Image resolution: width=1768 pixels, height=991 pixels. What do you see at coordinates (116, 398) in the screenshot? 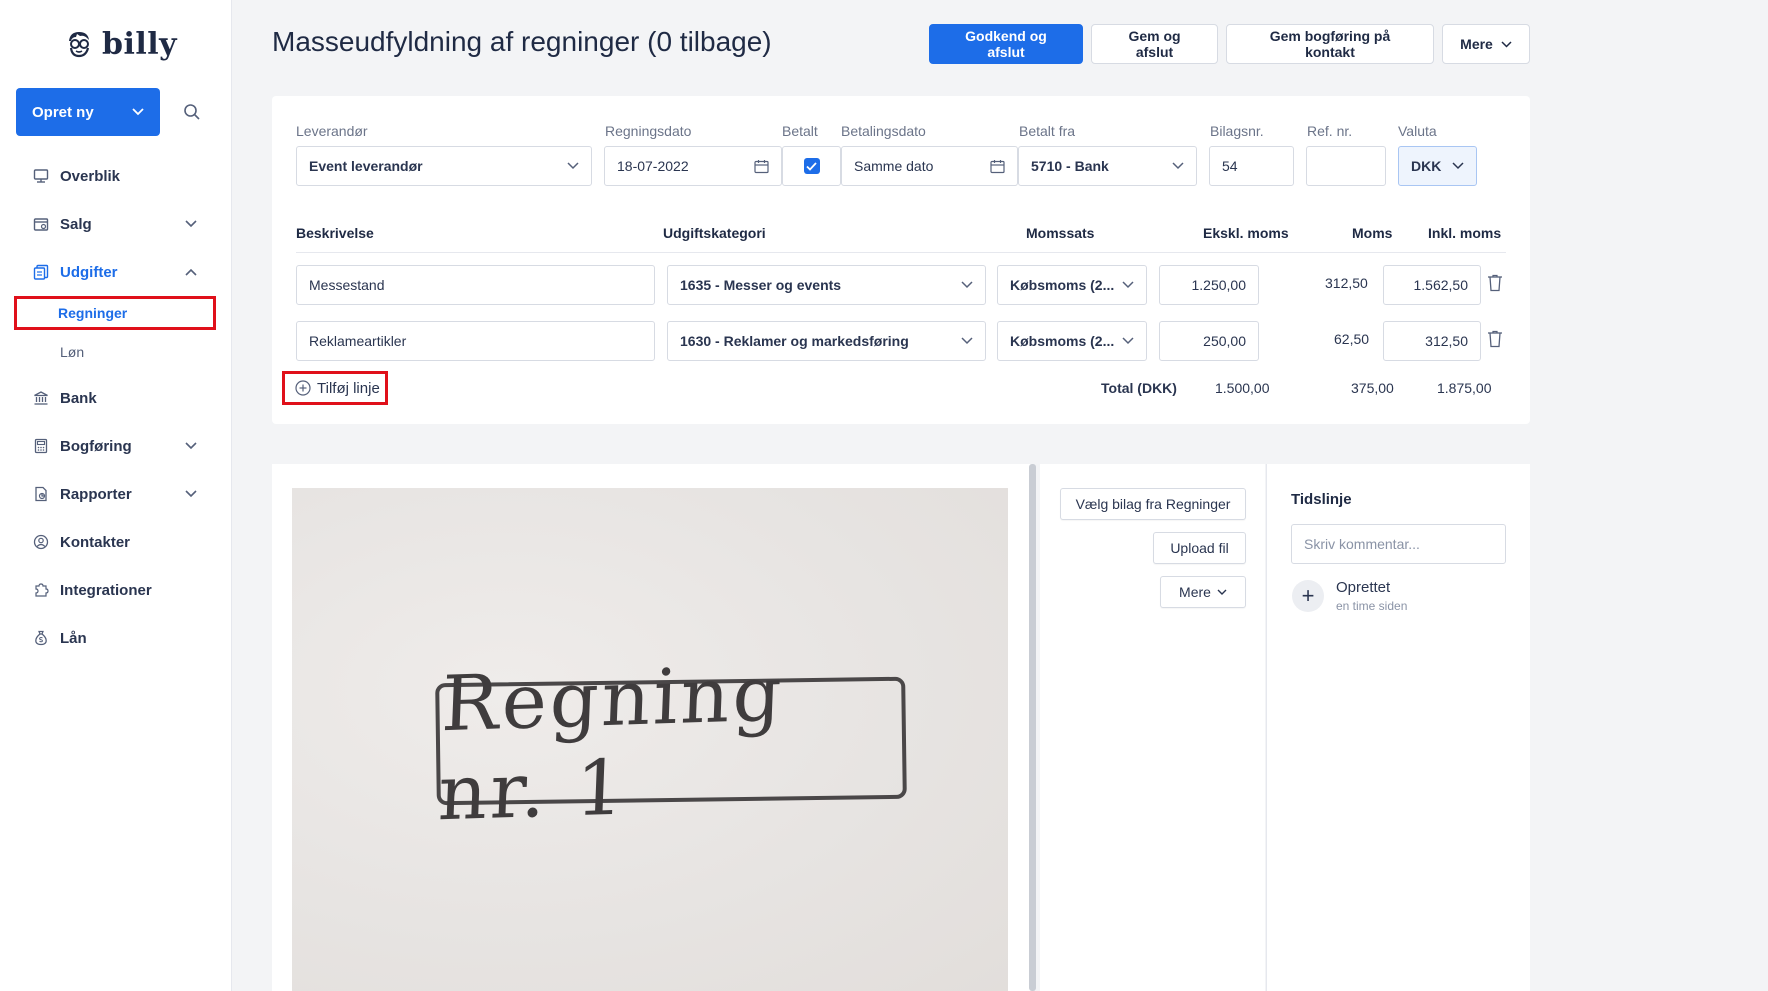
I see `sidebar-item-bank: Bank` at bounding box center [116, 398].